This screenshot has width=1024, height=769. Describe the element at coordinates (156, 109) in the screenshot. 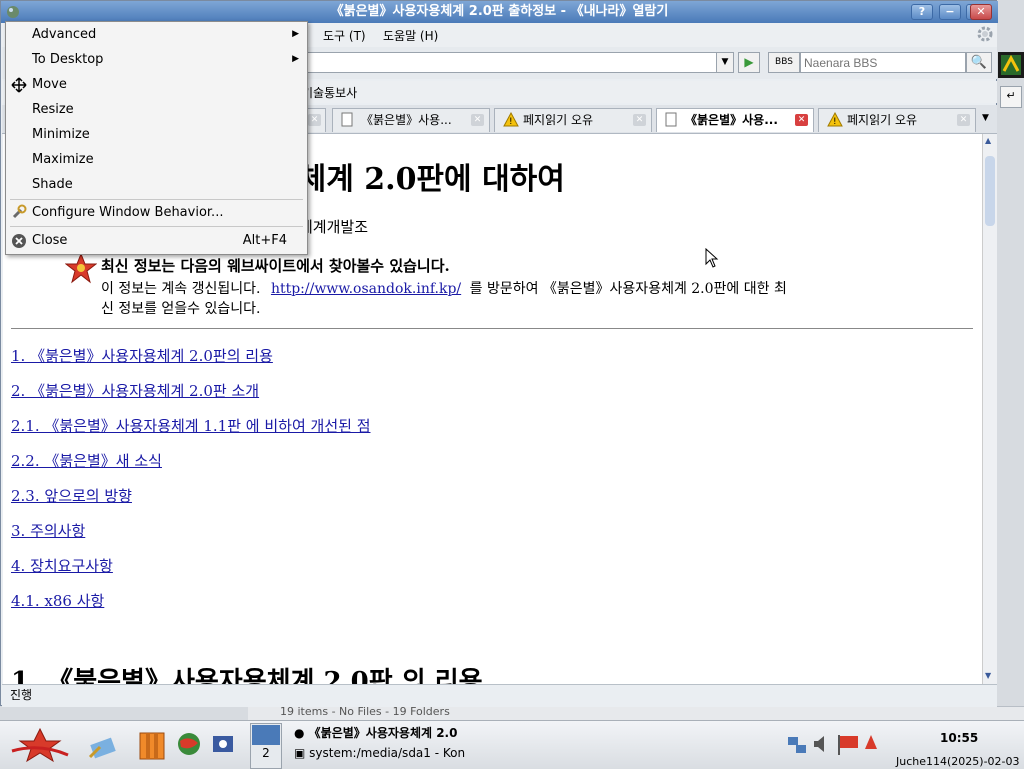

I see `menu-item-resize: Resize` at that location.